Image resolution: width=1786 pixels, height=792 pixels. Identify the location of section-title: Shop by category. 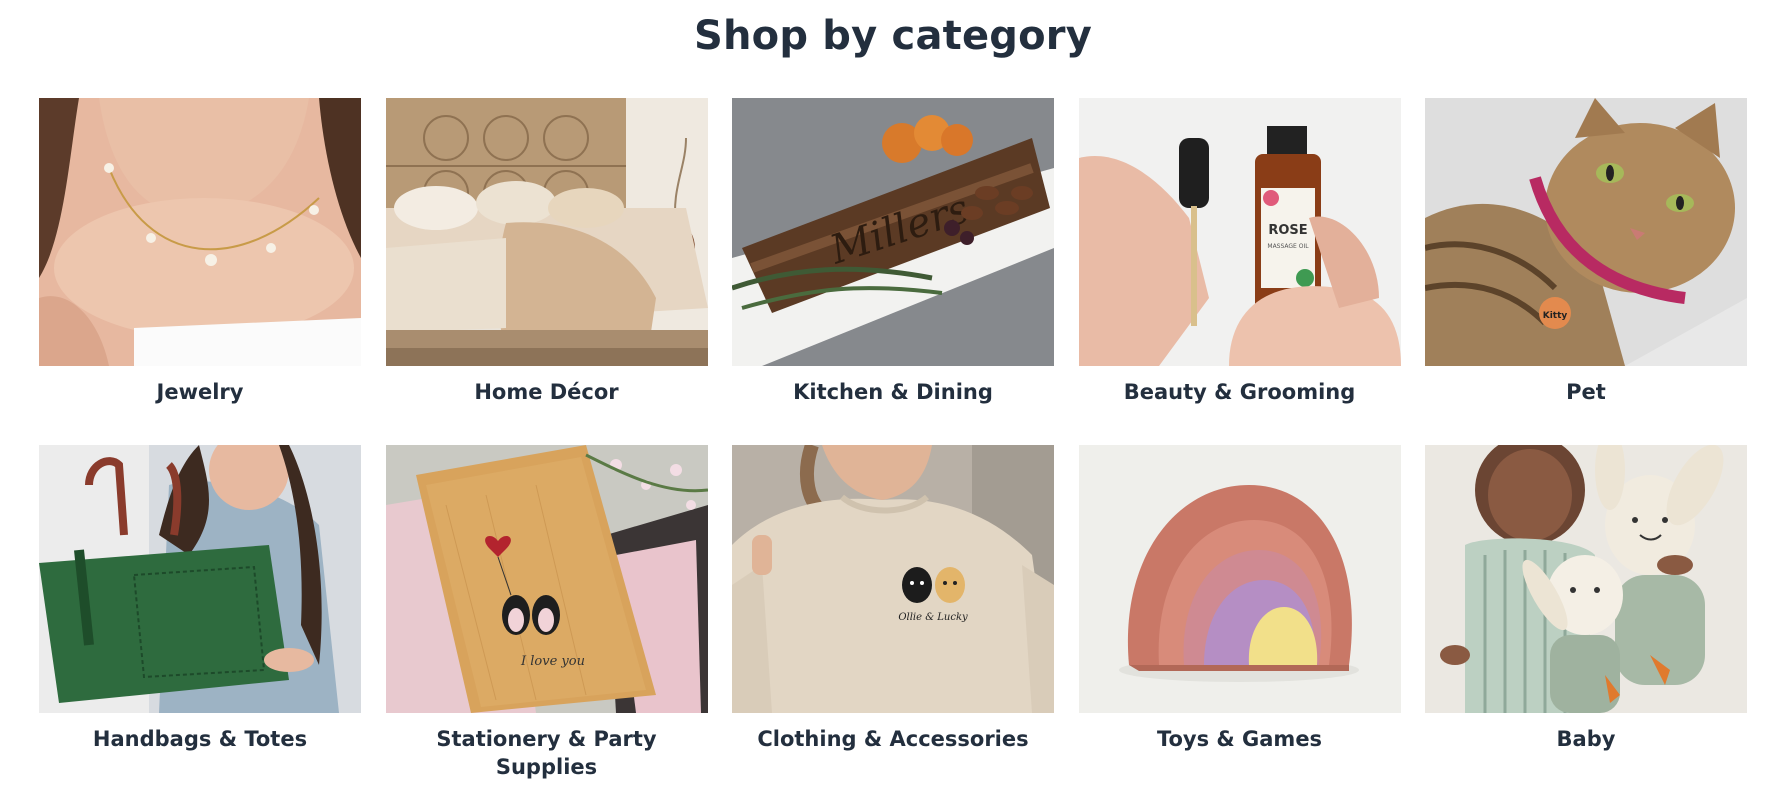
(893, 36).